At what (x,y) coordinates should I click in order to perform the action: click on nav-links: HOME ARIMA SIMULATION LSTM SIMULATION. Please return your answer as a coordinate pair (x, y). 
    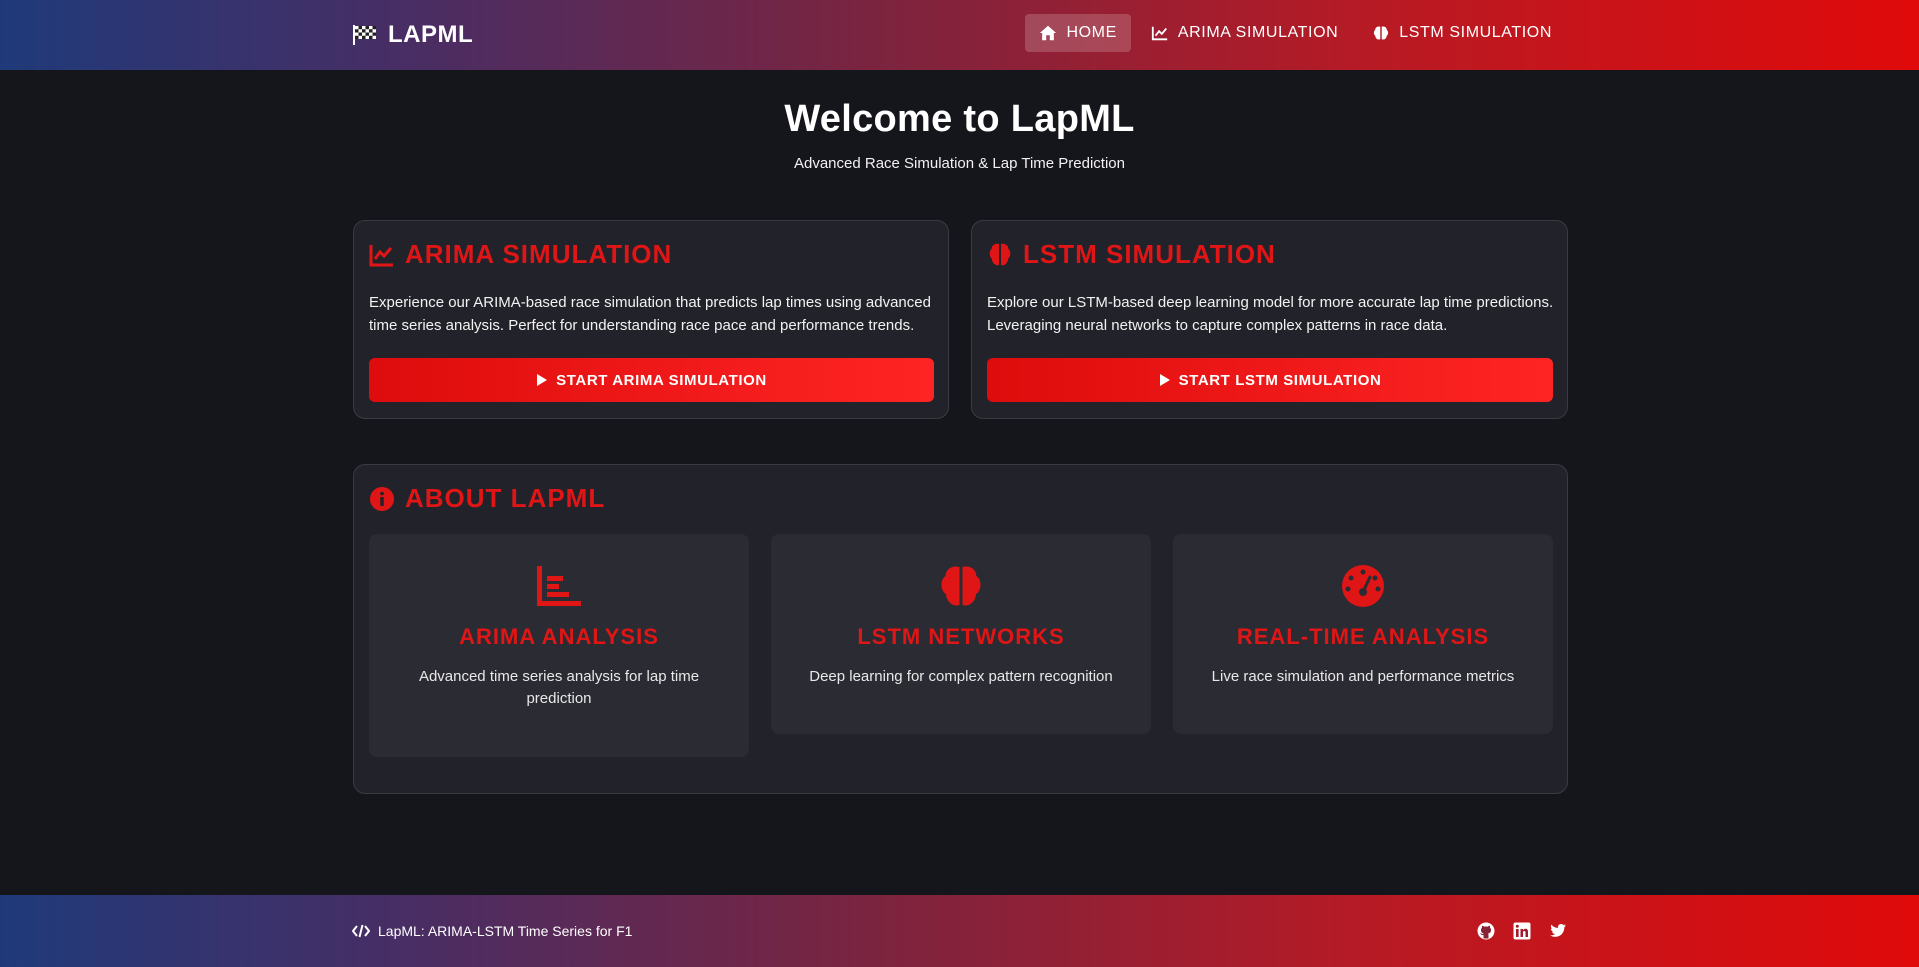
    Looking at the image, I should click on (1295, 33).